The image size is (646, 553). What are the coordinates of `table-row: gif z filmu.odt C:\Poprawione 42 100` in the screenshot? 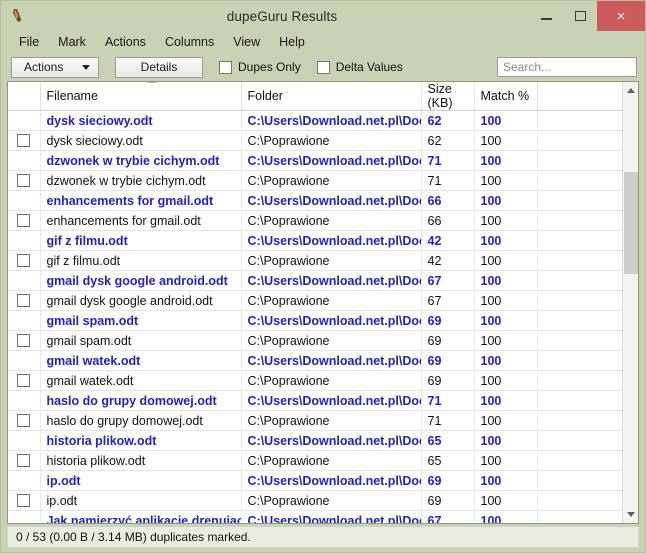 It's located at (315, 260).